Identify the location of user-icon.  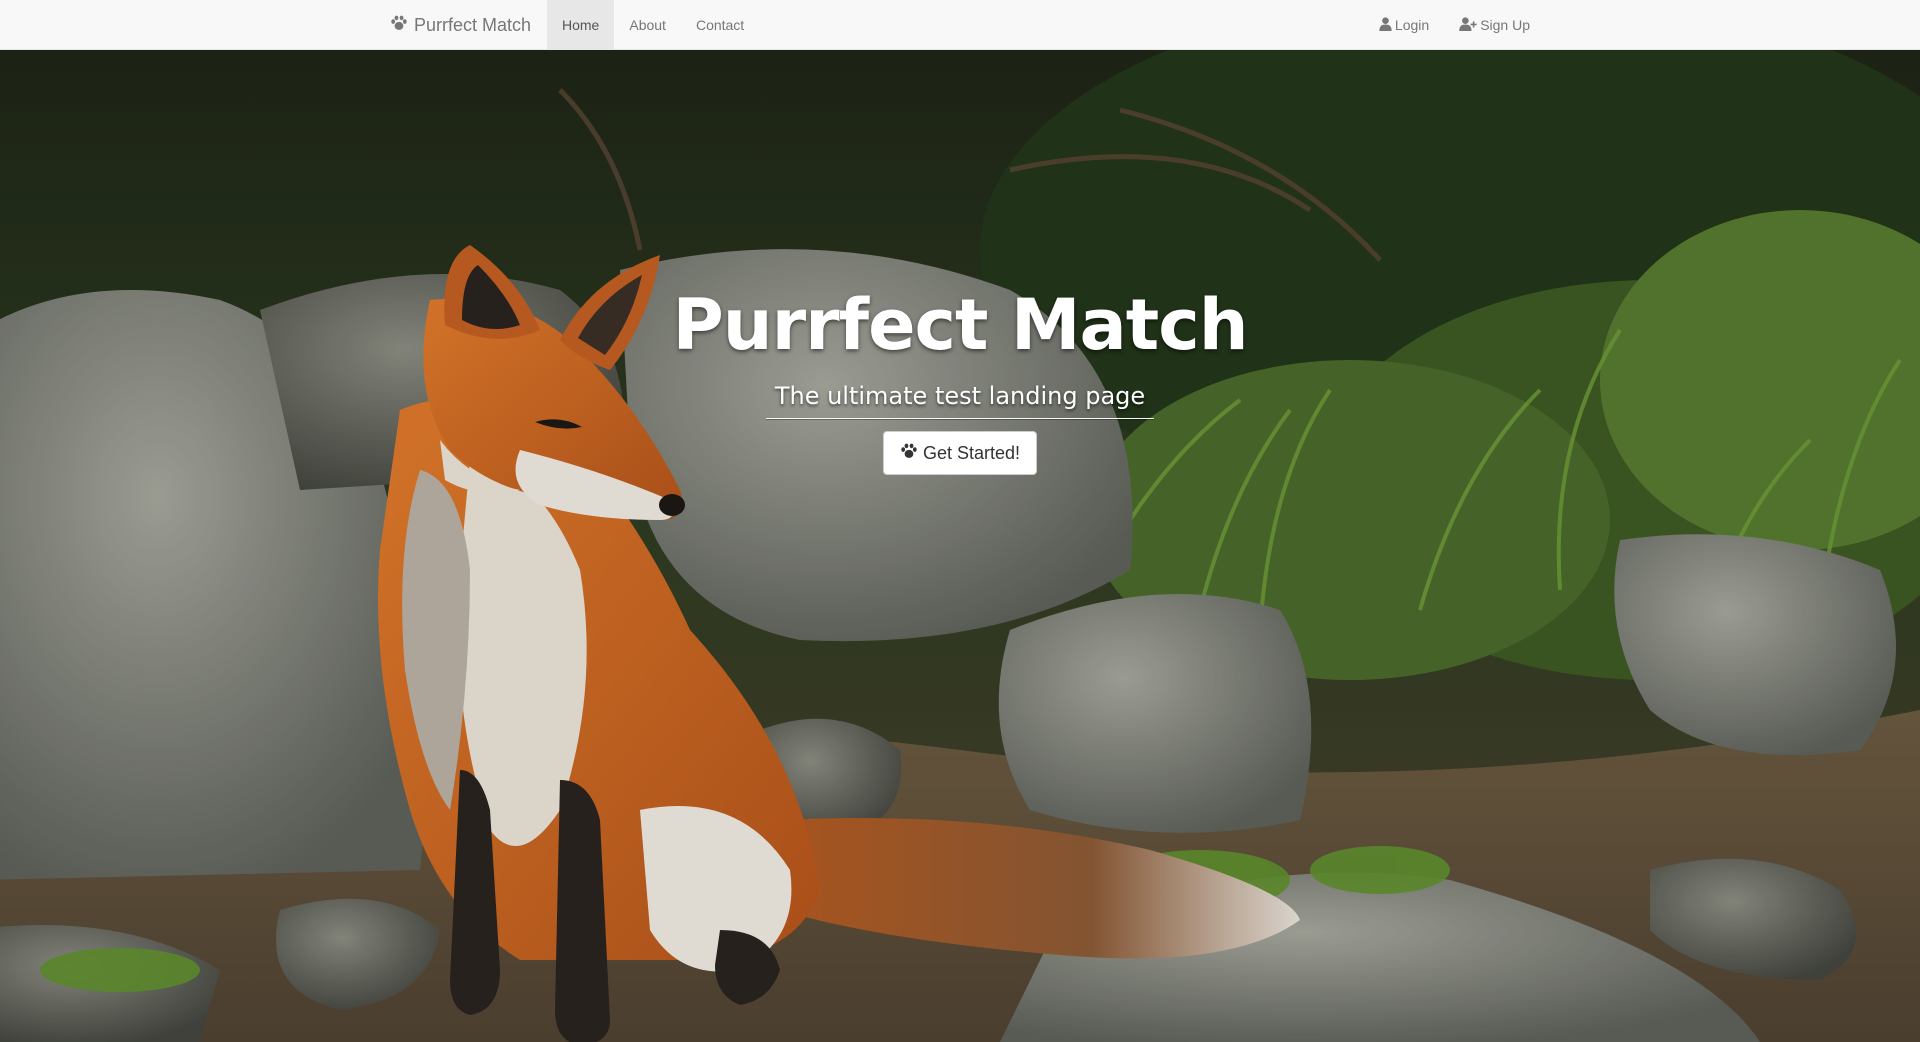
(1387, 25).